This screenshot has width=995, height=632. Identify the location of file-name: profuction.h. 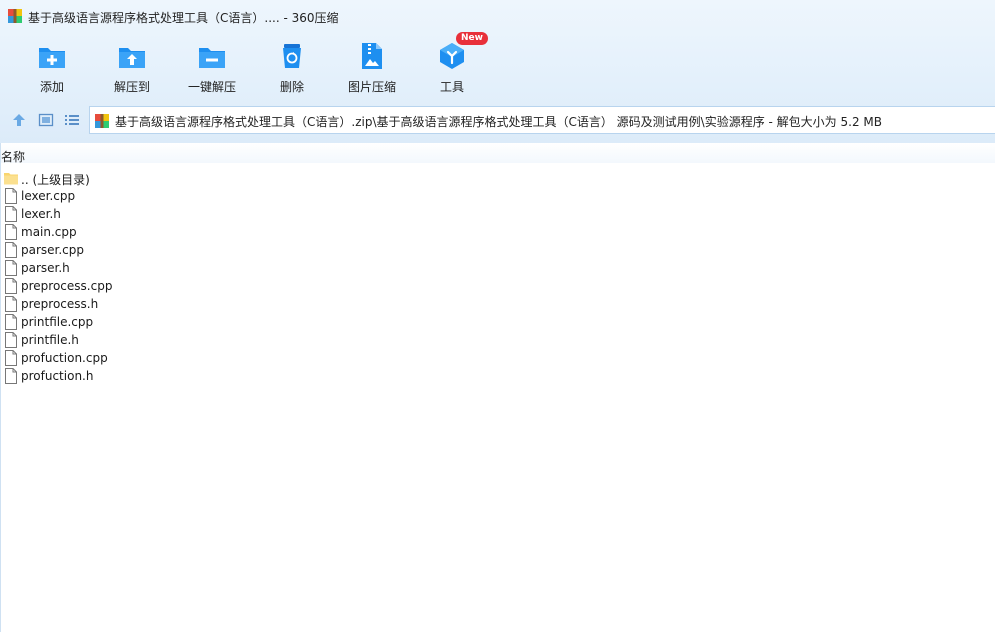
(57, 376).